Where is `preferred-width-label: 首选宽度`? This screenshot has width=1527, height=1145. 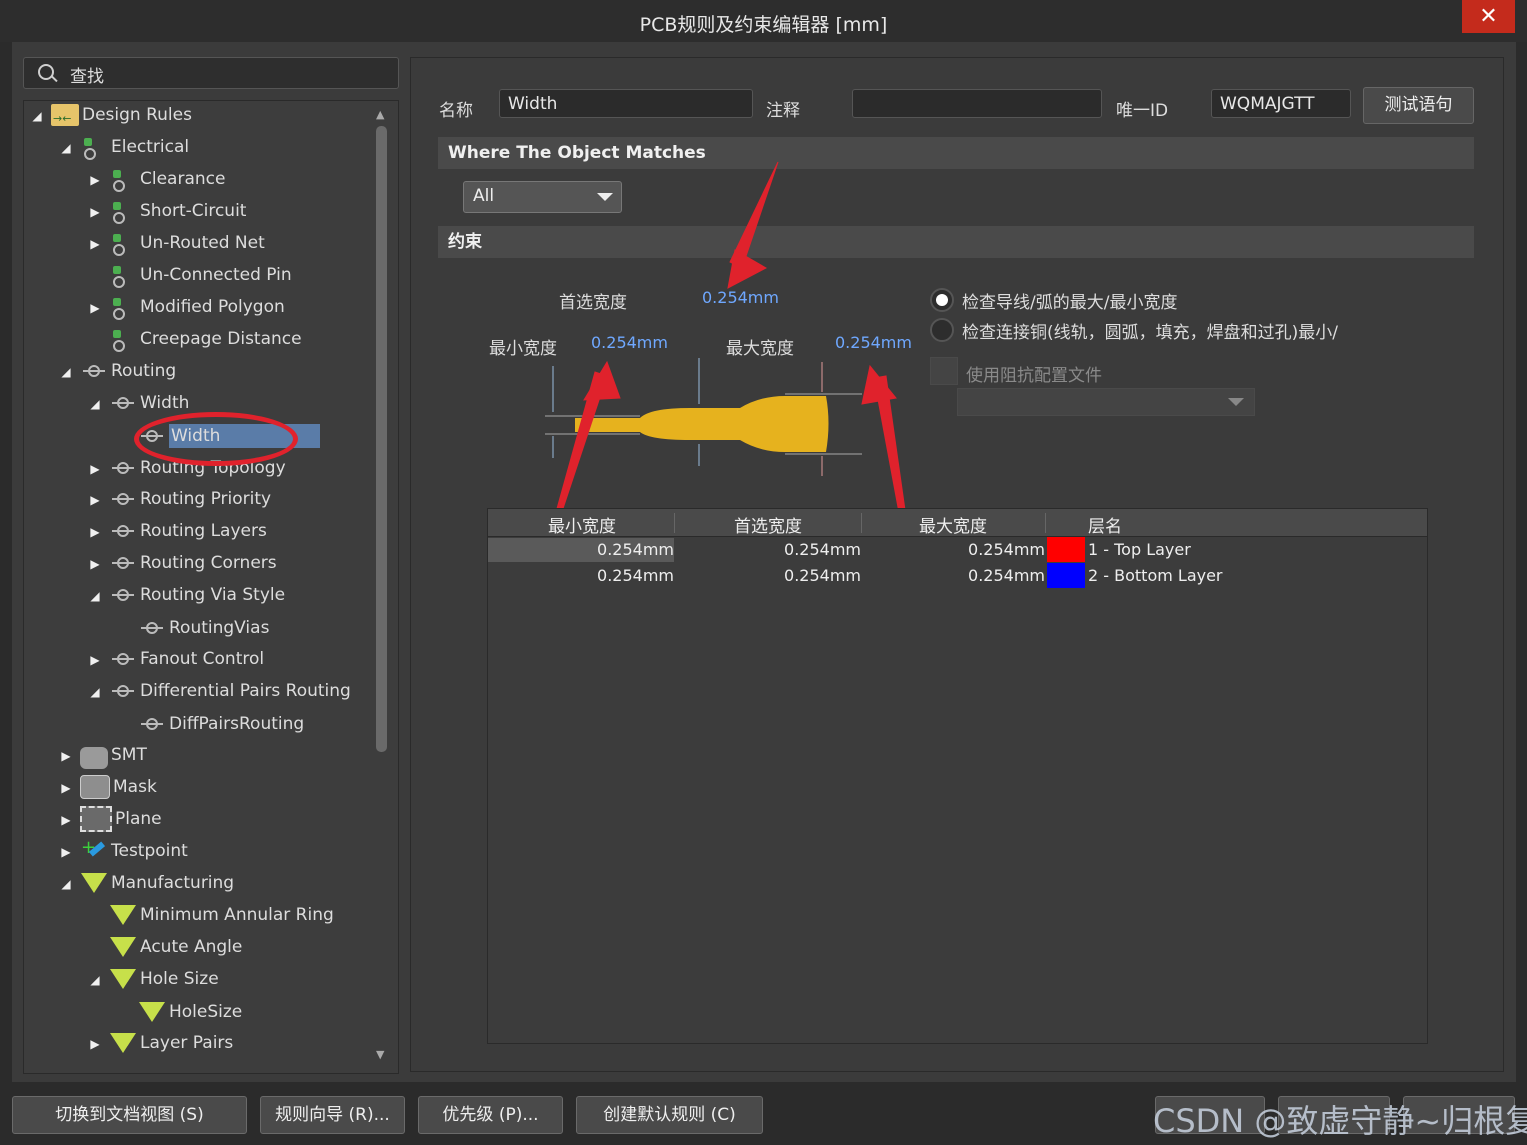
preferred-width-label: 首选宽度 is located at coordinates (593, 303).